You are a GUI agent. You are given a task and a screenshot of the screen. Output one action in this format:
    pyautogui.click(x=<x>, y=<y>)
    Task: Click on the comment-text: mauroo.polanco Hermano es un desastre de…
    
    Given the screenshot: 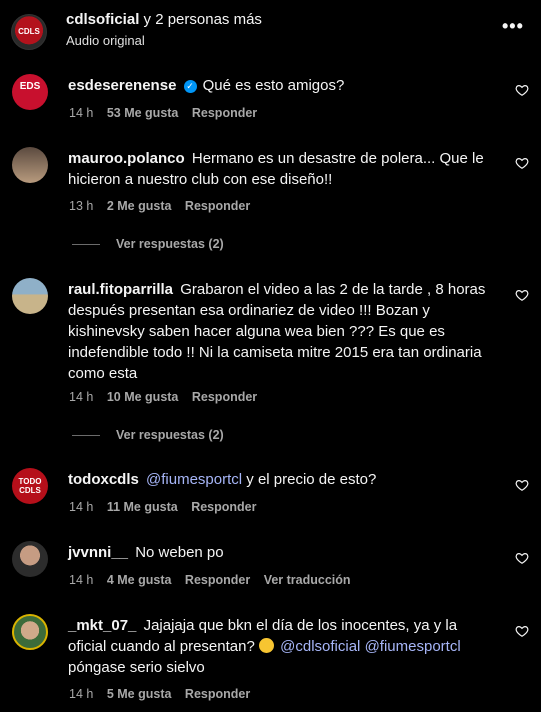 What is the action you would take?
    pyautogui.click(x=282, y=169)
    